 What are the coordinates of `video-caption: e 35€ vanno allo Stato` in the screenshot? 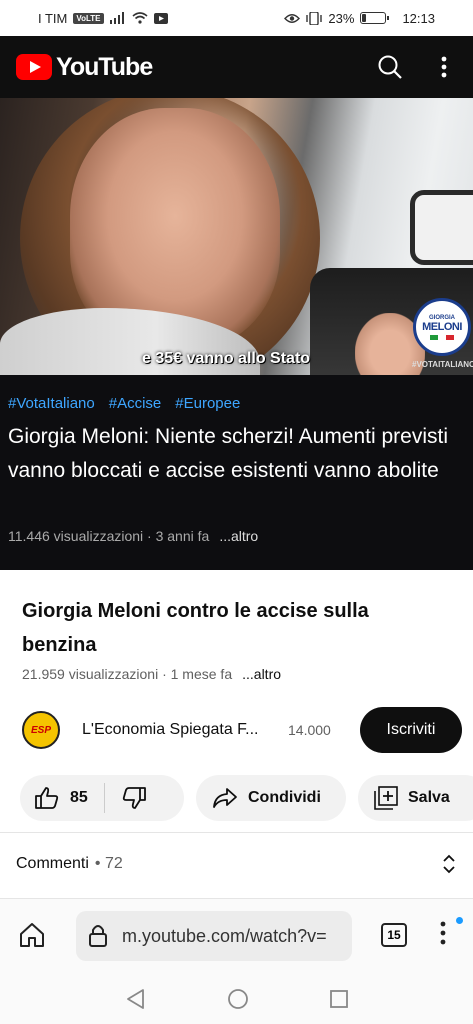 It's located at (226, 358).